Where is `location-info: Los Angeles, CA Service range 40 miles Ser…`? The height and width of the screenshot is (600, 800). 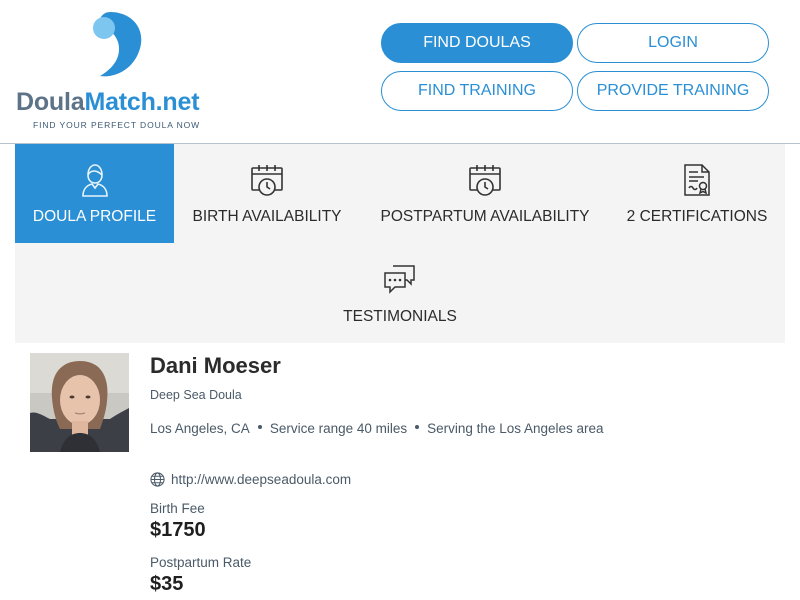 location-info: Los Angeles, CA Service range 40 miles Ser… is located at coordinates (390, 429).